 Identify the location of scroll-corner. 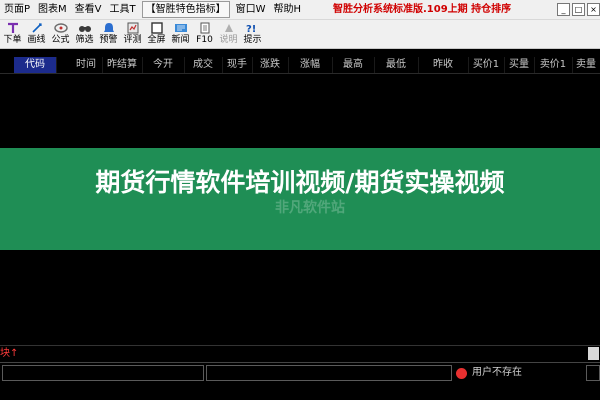
(593, 353).